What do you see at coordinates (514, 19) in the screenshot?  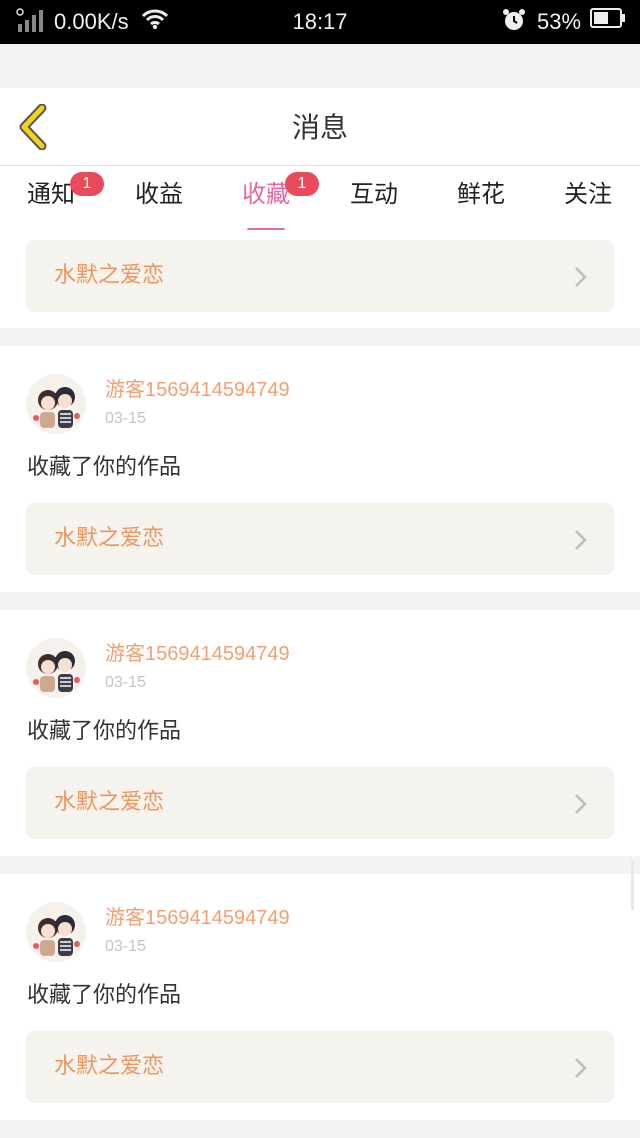 I see `alarm-icon` at bounding box center [514, 19].